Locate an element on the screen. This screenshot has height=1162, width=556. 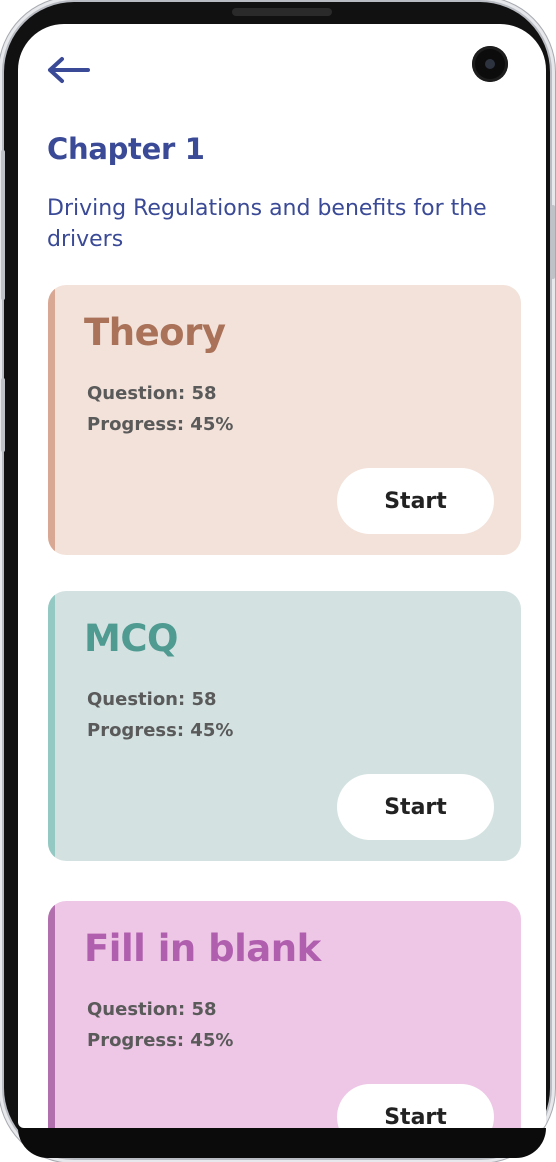
bottom-bezel is located at coordinates (282, 1143).